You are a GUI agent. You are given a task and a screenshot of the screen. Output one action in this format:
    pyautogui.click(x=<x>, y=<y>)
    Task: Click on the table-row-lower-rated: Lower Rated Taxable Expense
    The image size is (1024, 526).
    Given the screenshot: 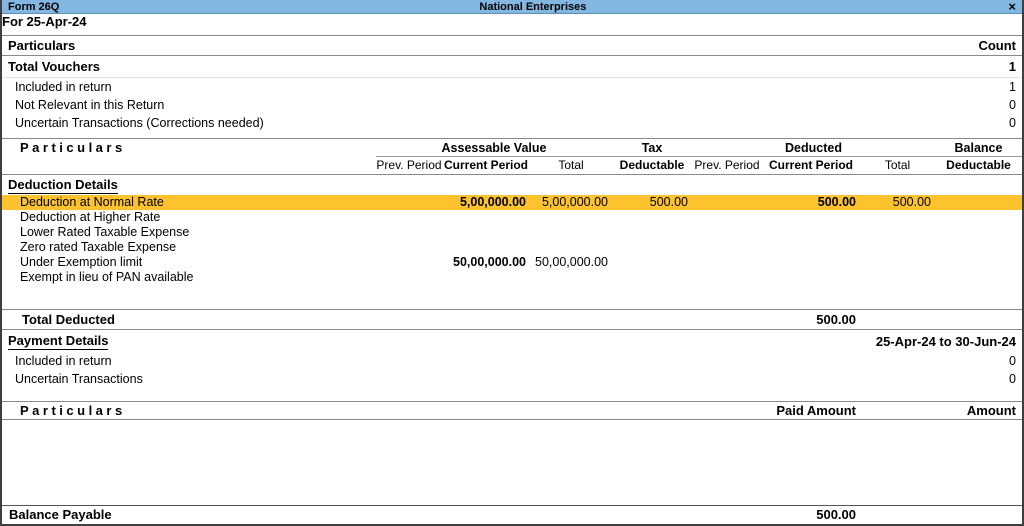 What is the action you would take?
    pyautogui.click(x=512, y=232)
    